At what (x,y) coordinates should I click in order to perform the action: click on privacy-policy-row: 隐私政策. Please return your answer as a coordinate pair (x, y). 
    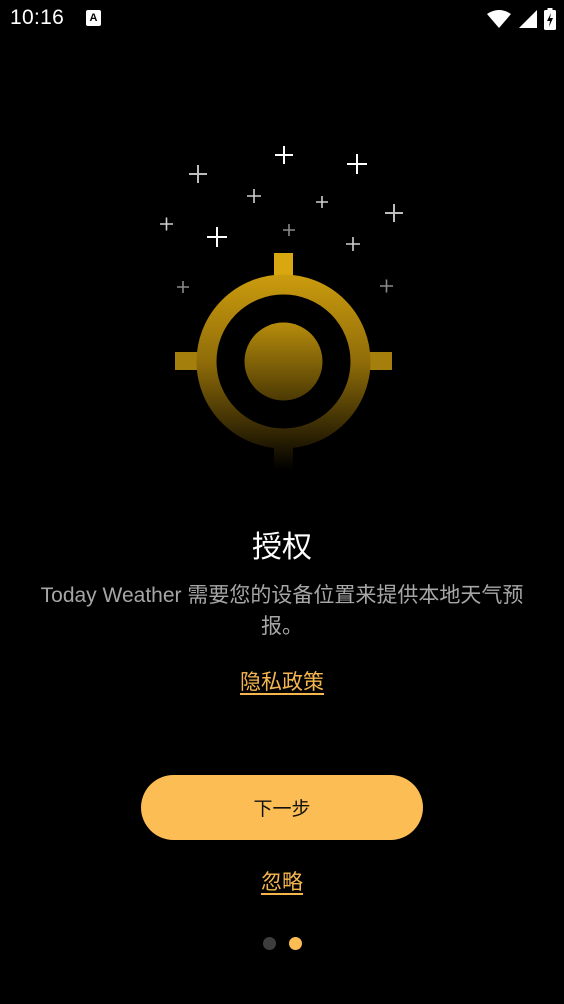
    Looking at the image, I should click on (282, 681).